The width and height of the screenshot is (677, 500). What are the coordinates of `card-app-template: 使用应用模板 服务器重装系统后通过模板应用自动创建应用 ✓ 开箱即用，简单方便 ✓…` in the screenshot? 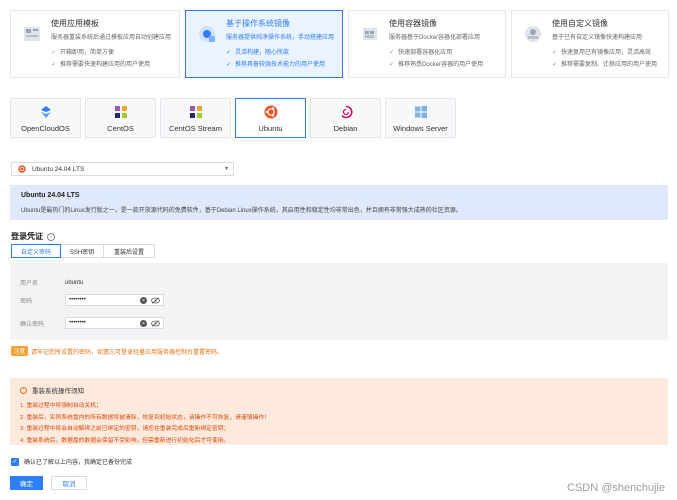 It's located at (95, 44).